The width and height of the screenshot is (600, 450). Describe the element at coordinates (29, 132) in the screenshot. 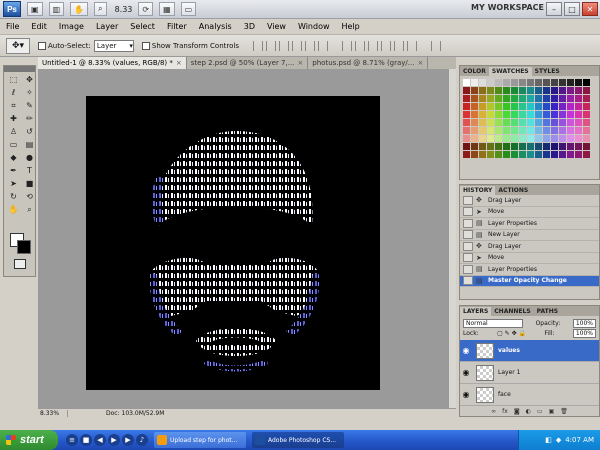

I see `history-brush-icon: ↺` at that location.